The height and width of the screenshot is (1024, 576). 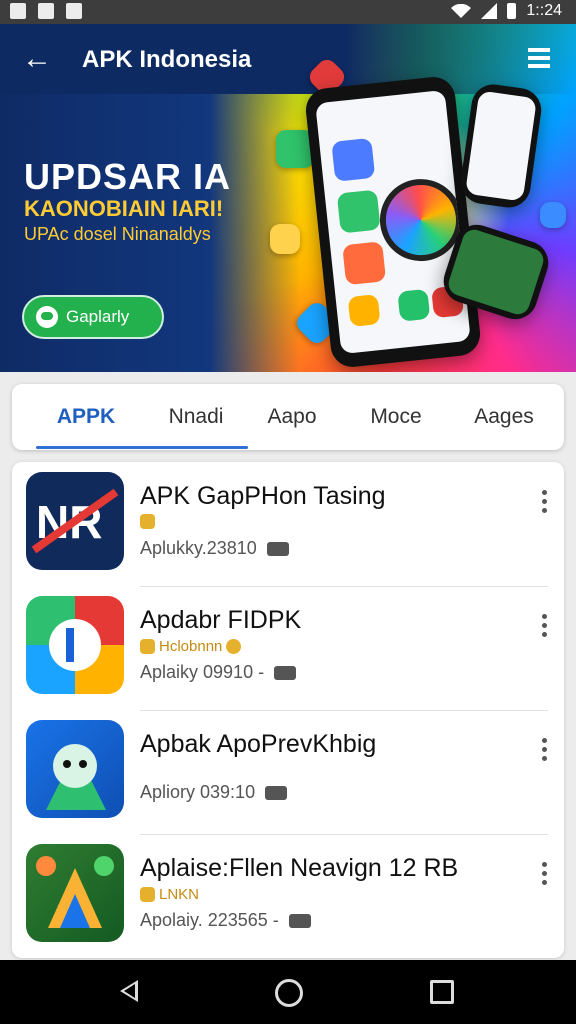 What do you see at coordinates (263, 496) in the screenshot?
I see `app-name: APK GapPHon Tasing` at bounding box center [263, 496].